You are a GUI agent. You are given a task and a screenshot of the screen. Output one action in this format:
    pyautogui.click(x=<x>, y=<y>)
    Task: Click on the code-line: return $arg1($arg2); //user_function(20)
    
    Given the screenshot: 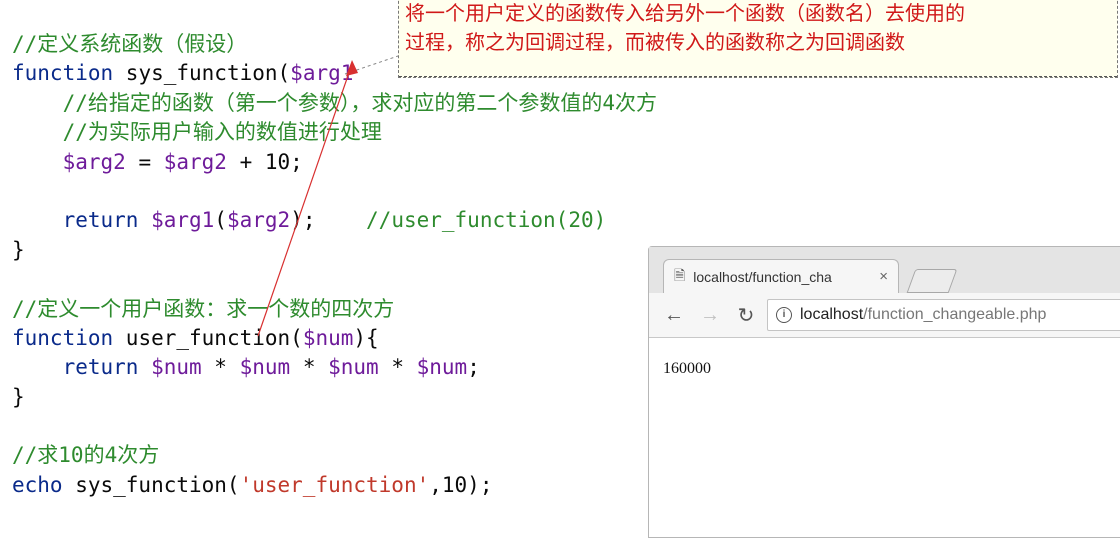 What is the action you would take?
    pyautogui.click(x=334, y=220)
    